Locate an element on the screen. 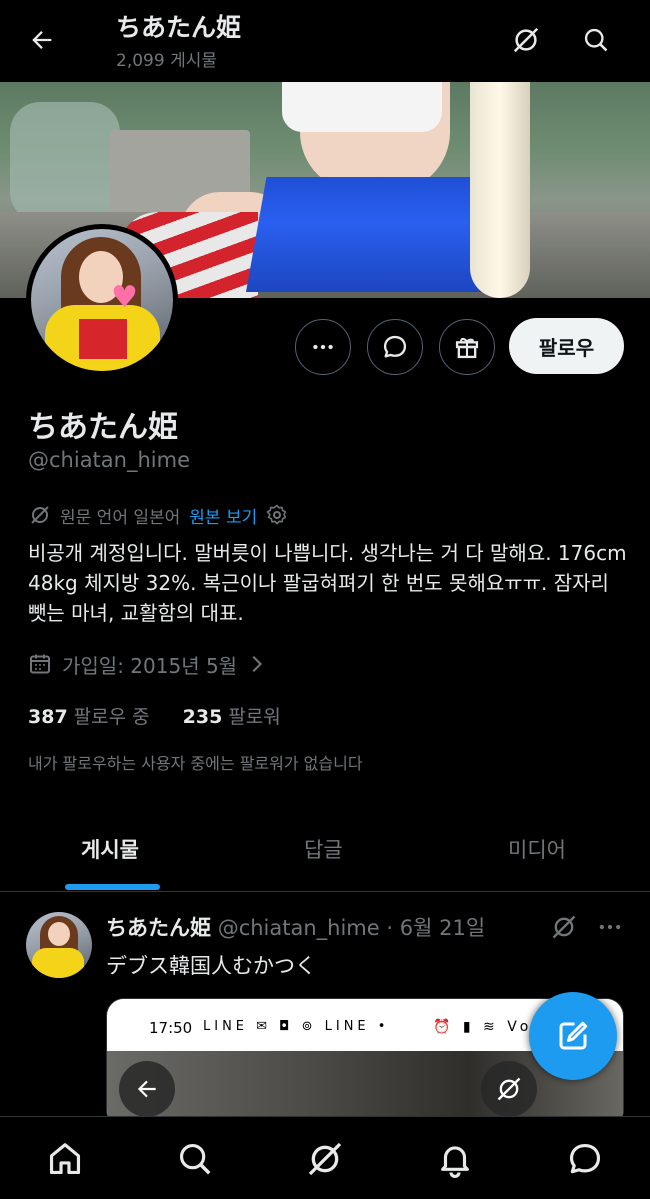 This screenshot has width=650, height=1199. tweet-avatar is located at coordinates (59, 945).